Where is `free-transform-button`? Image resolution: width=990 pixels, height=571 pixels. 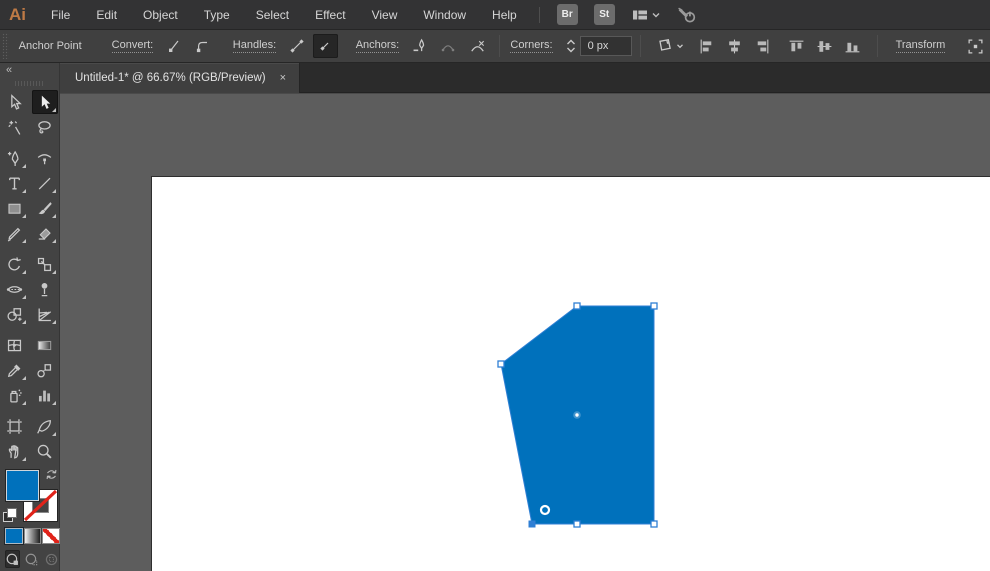
free-transform-button is located at coordinates (975, 46).